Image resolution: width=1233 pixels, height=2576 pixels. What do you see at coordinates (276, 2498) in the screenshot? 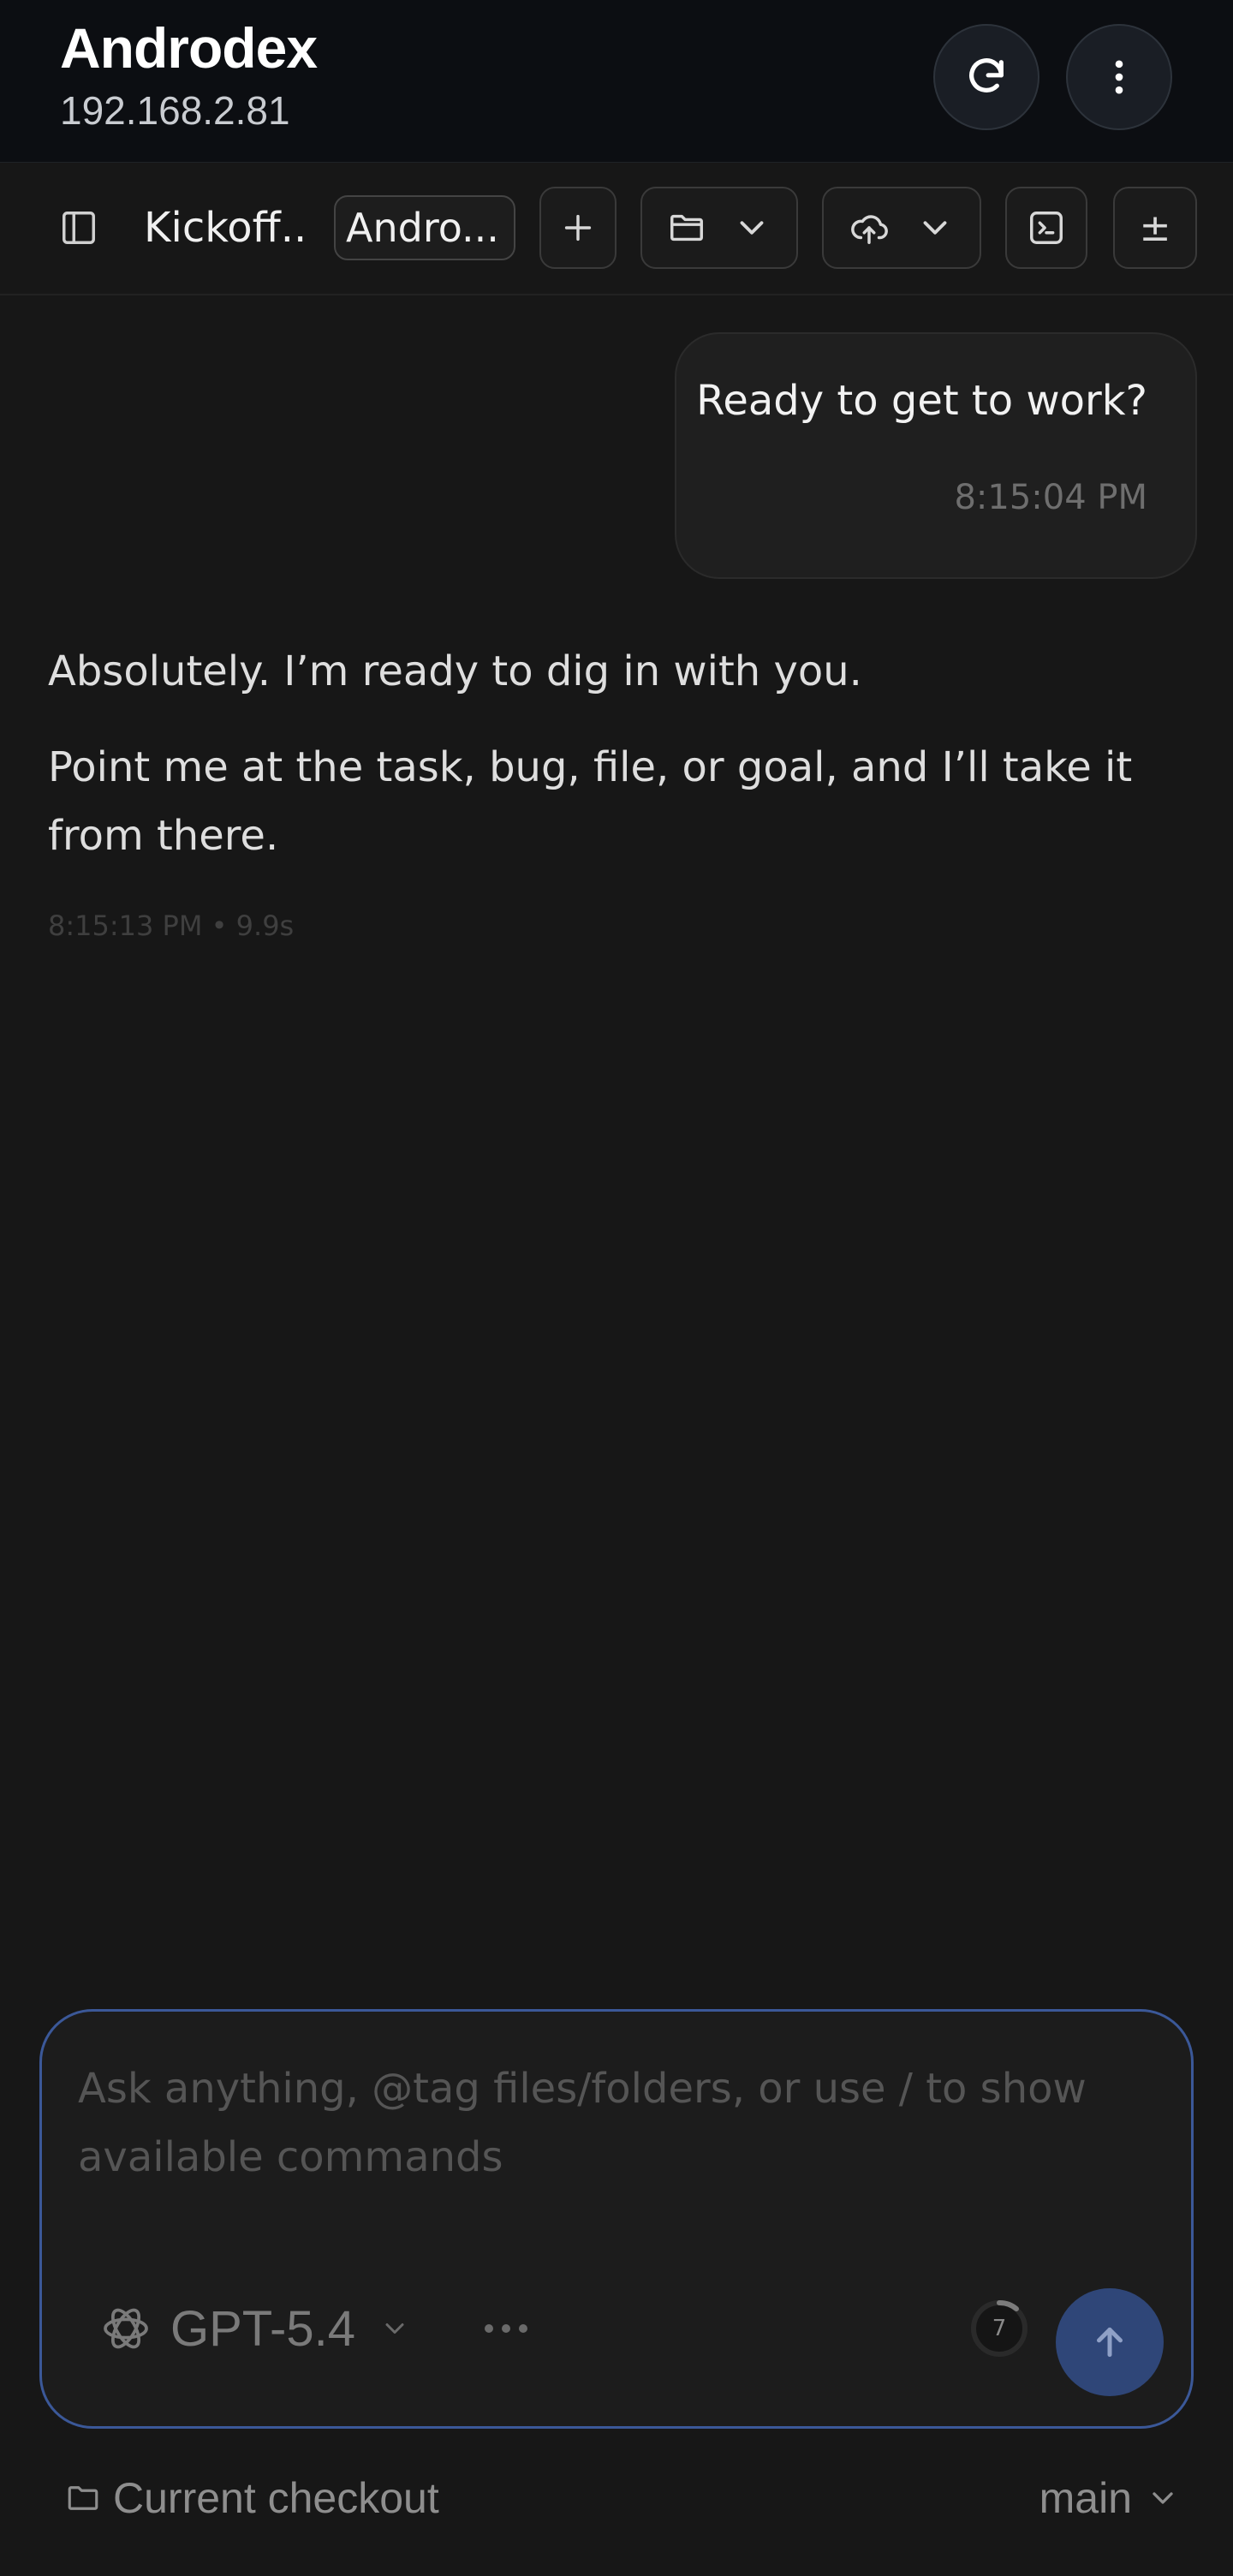
I see `checkout-label: Current checkout` at bounding box center [276, 2498].